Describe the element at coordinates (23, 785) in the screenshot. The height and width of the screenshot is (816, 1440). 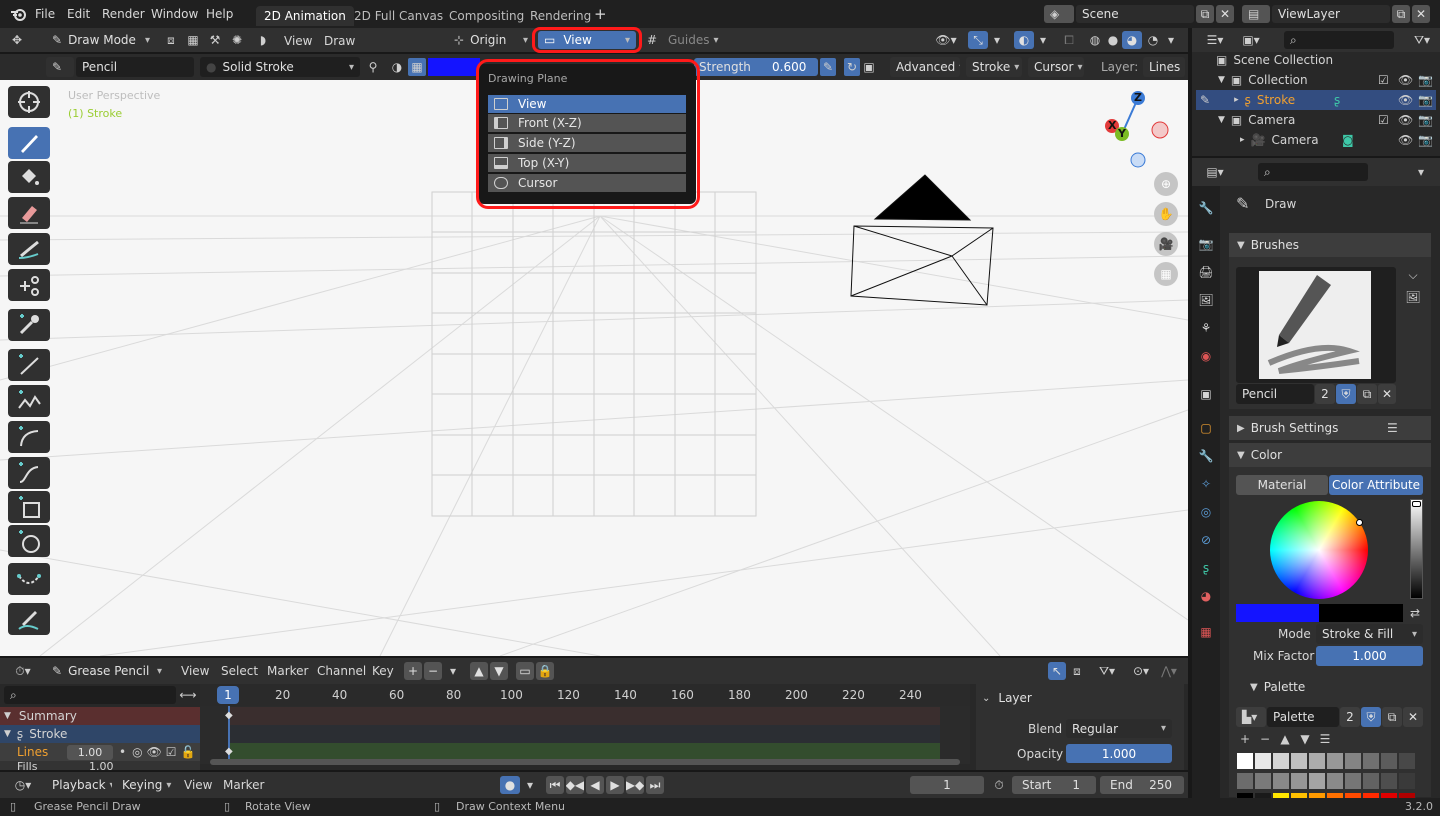
I see `timeline-editor-icon: ◷▾` at that location.